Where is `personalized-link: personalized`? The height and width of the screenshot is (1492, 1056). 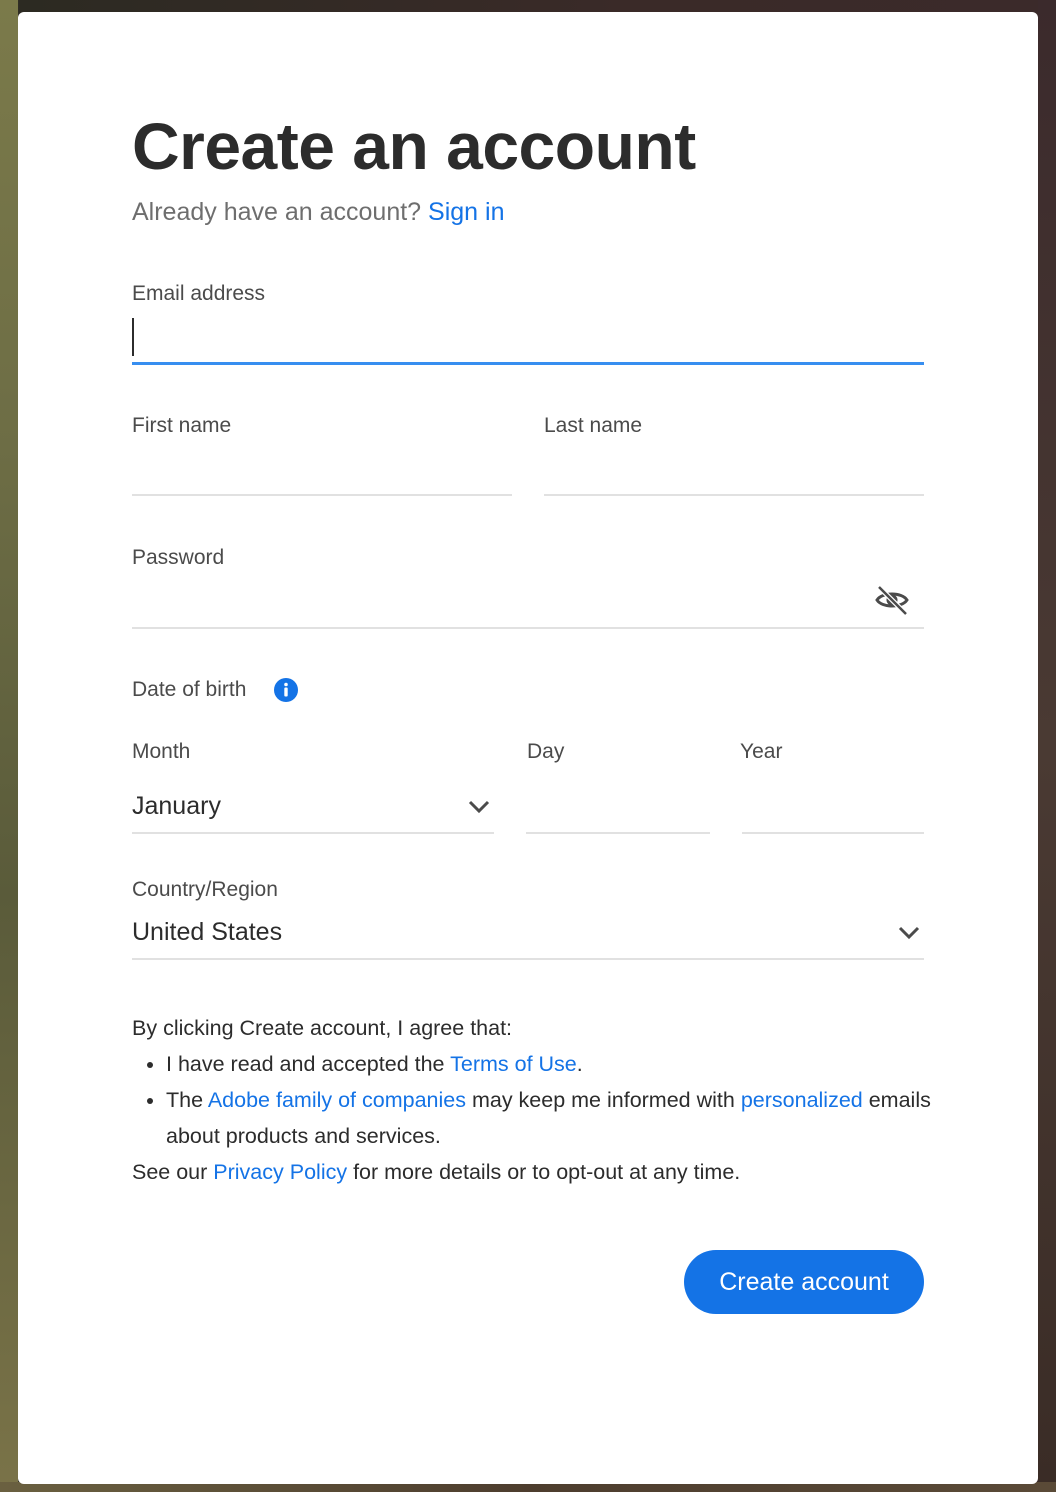 personalized-link: personalized is located at coordinates (802, 1100).